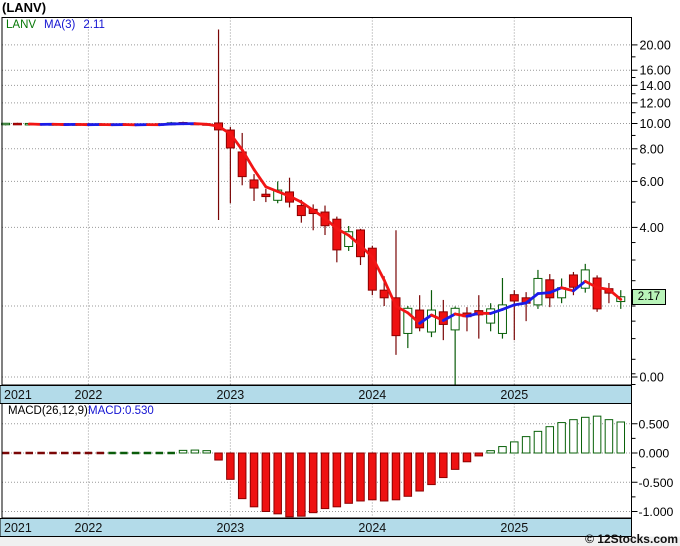 Image resolution: width=680 pixels, height=546 pixels. I want to click on macd-axis-label: -1.000, so click(656, 512).